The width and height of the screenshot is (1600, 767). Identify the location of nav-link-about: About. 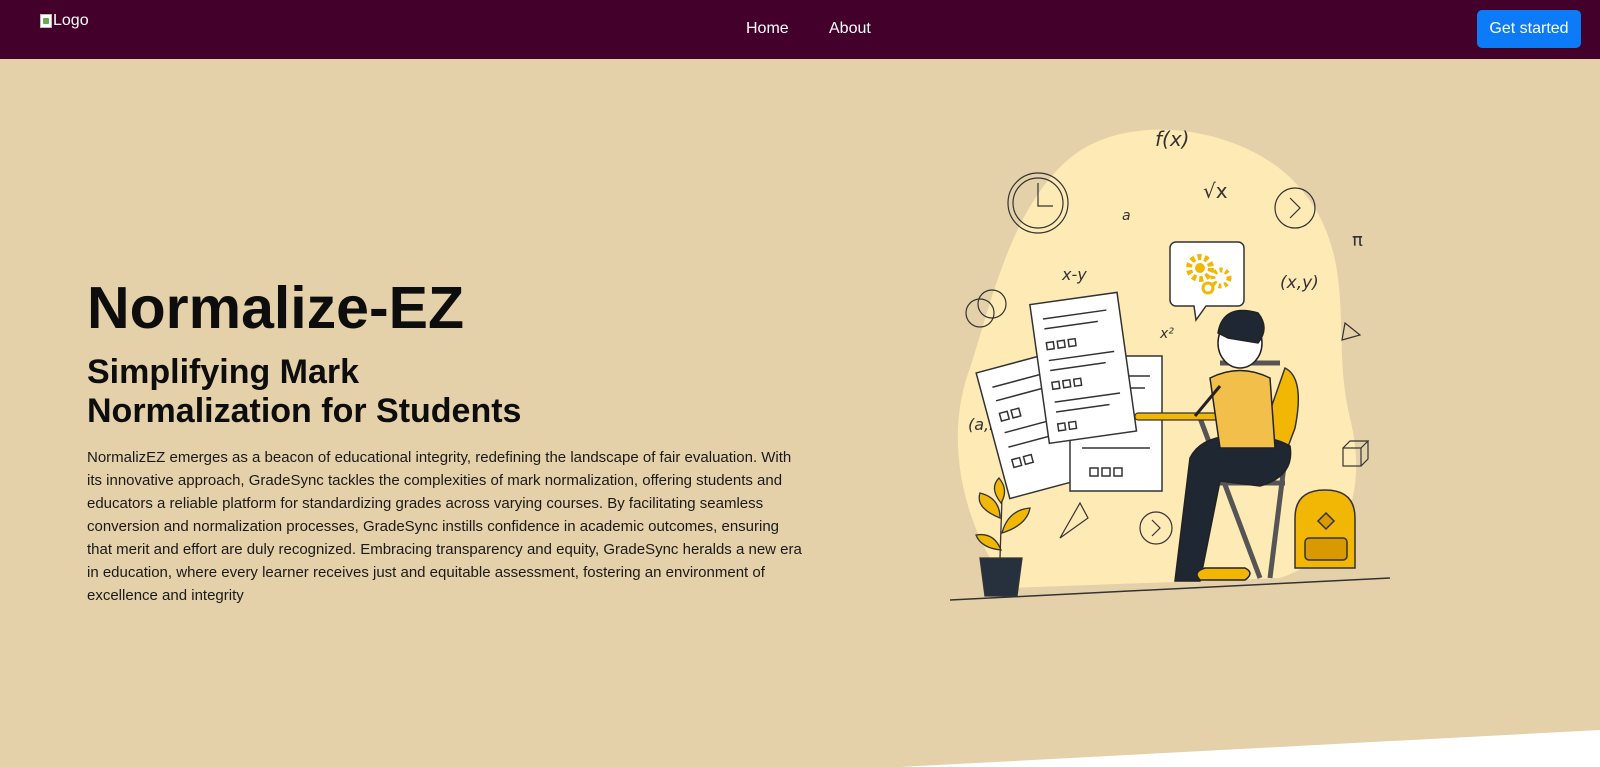
(850, 29).